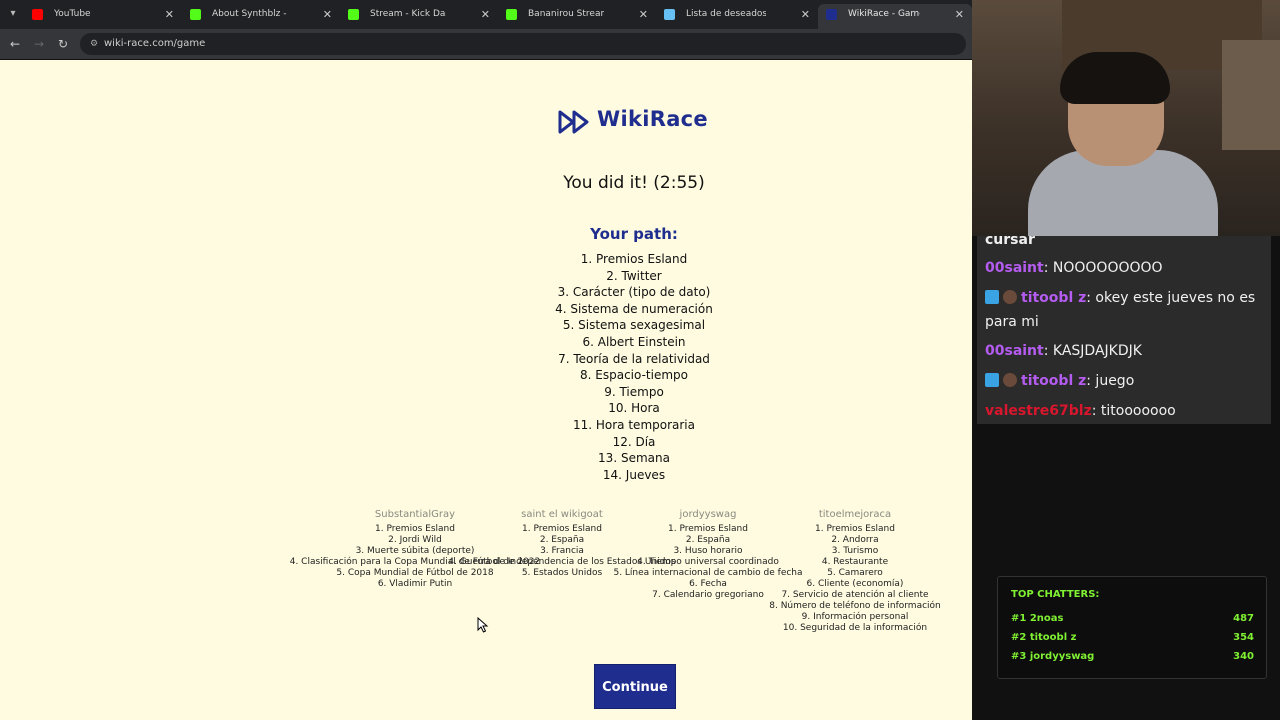 Image resolution: width=1280 pixels, height=720 pixels. I want to click on chat-text: : KASJDAJKDJK, so click(1092, 351).